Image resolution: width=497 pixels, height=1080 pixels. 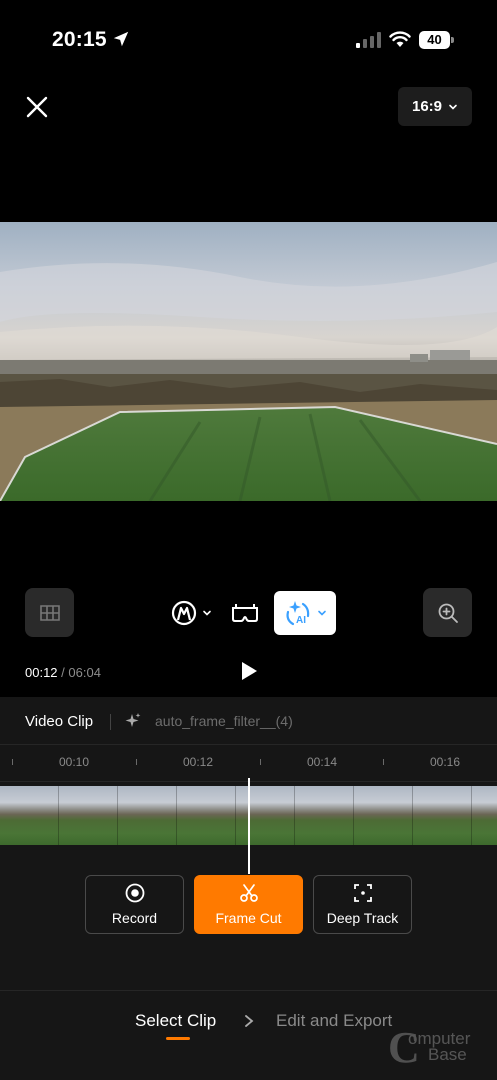 I want to click on zoom-in-icon, so click(x=448, y=613).